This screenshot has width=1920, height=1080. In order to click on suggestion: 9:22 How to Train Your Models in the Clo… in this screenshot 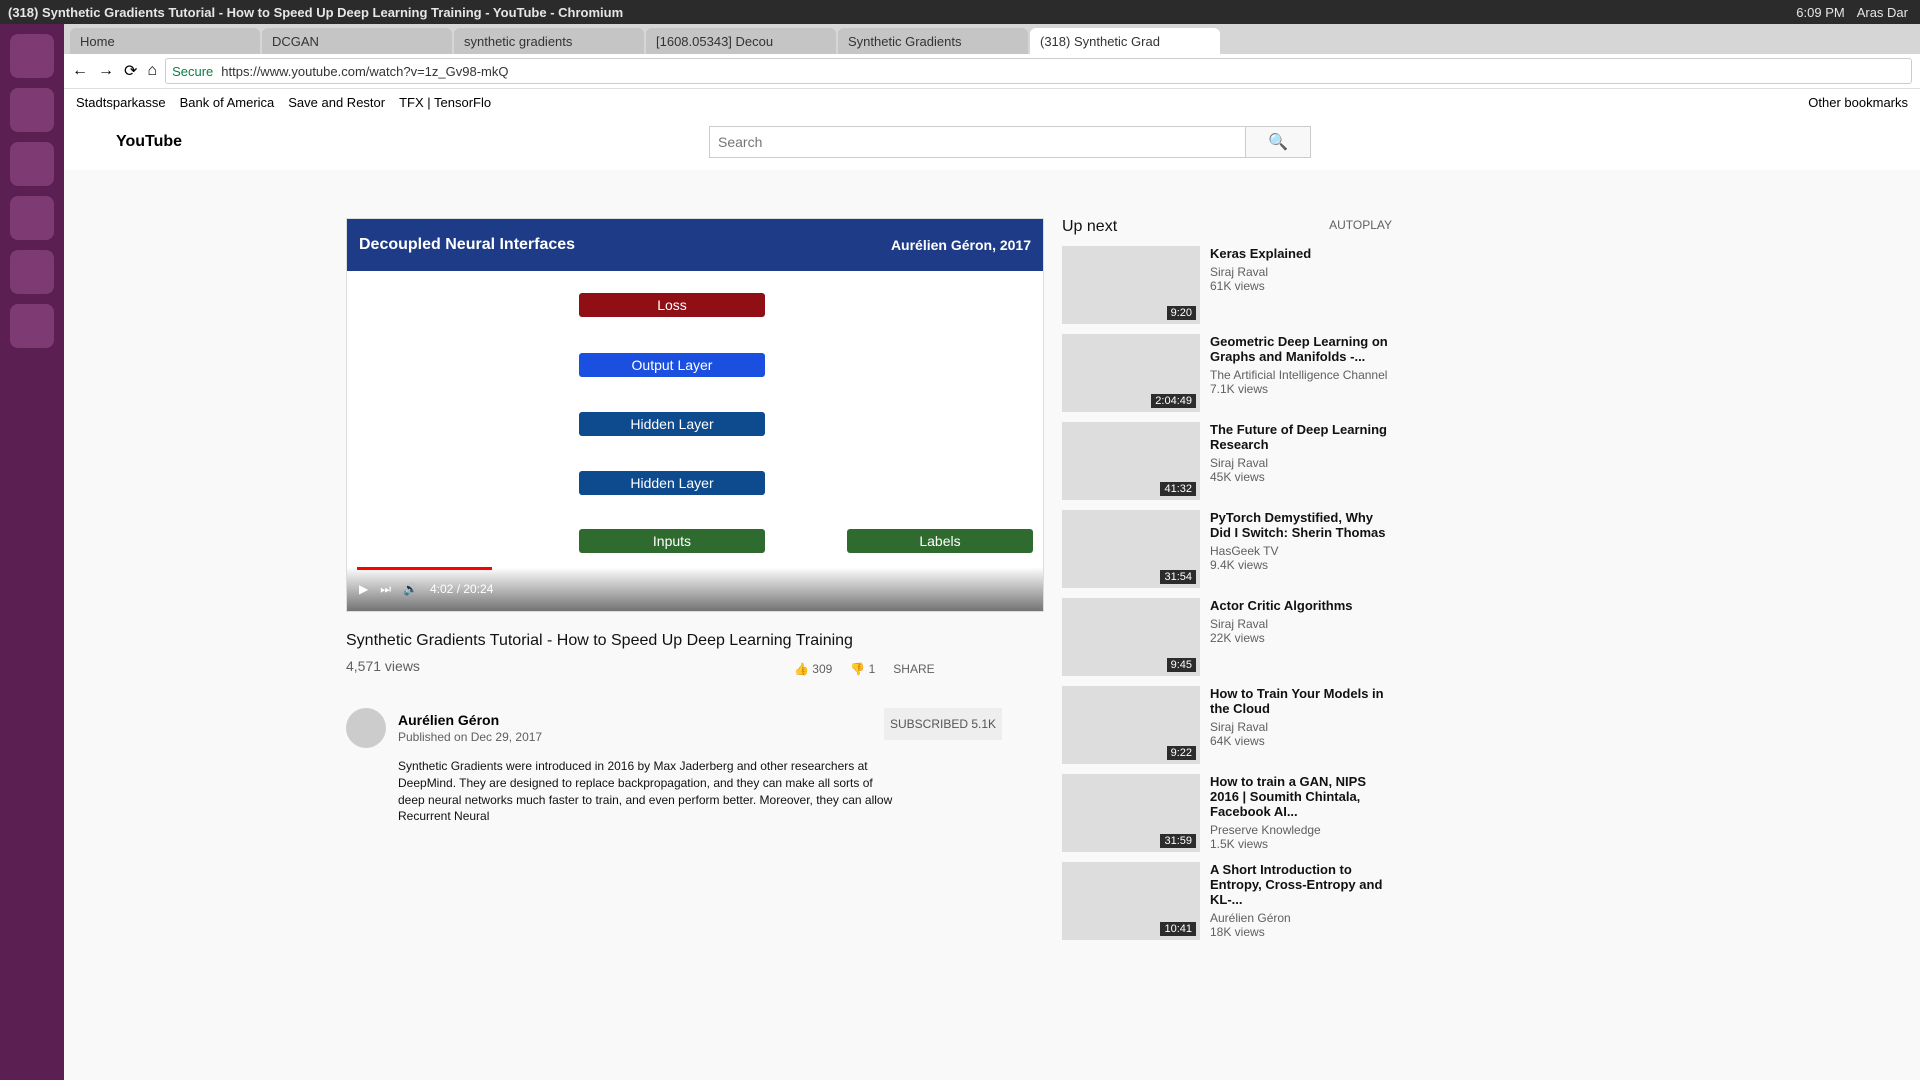, I will do `click(1227, 725)`.